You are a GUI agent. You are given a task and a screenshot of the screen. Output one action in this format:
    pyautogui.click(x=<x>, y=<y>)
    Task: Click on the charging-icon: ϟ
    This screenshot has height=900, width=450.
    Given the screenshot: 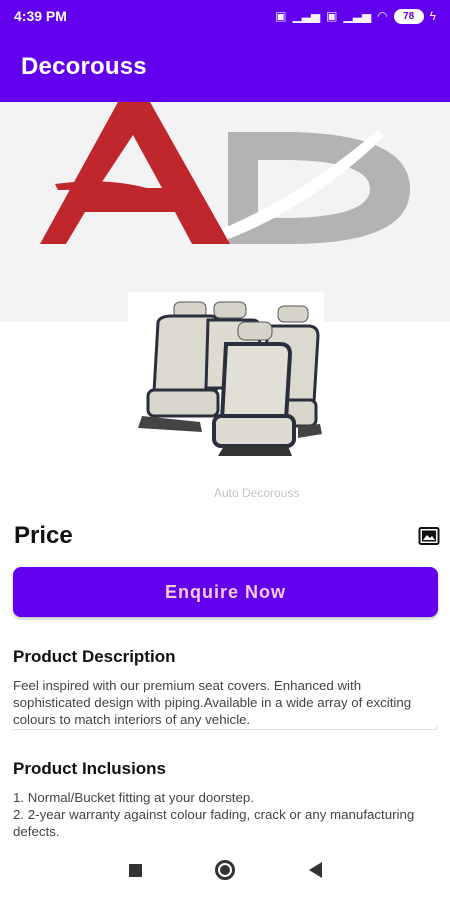 What is the action you would take?
    pyautogui.click(x=432, y=16)
    